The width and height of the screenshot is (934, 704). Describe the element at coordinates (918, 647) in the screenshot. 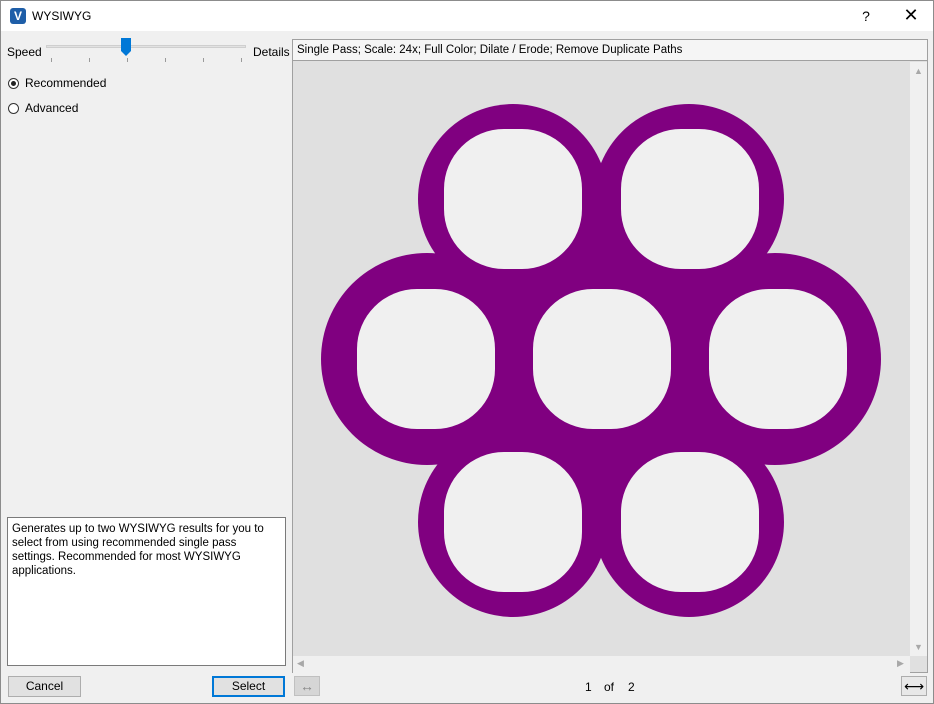

I see `scroll-down-arrow-icon: ▼` at that location.